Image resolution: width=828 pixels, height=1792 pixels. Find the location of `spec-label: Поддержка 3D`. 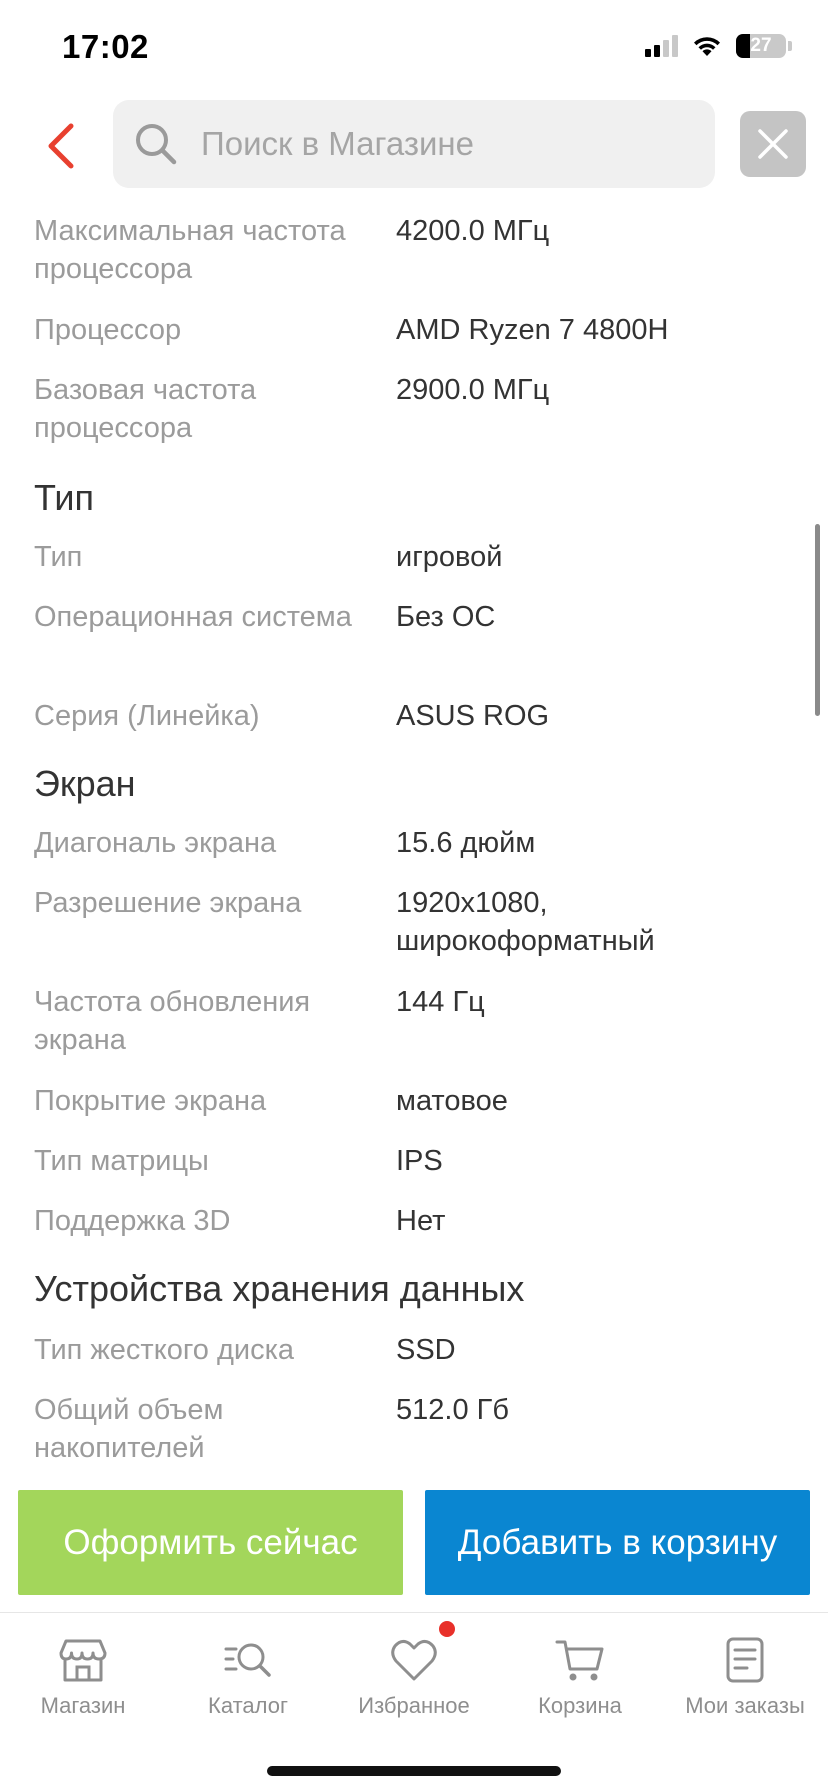

spec-label: Поддержка 3D is located at coordinates (132, 1221).